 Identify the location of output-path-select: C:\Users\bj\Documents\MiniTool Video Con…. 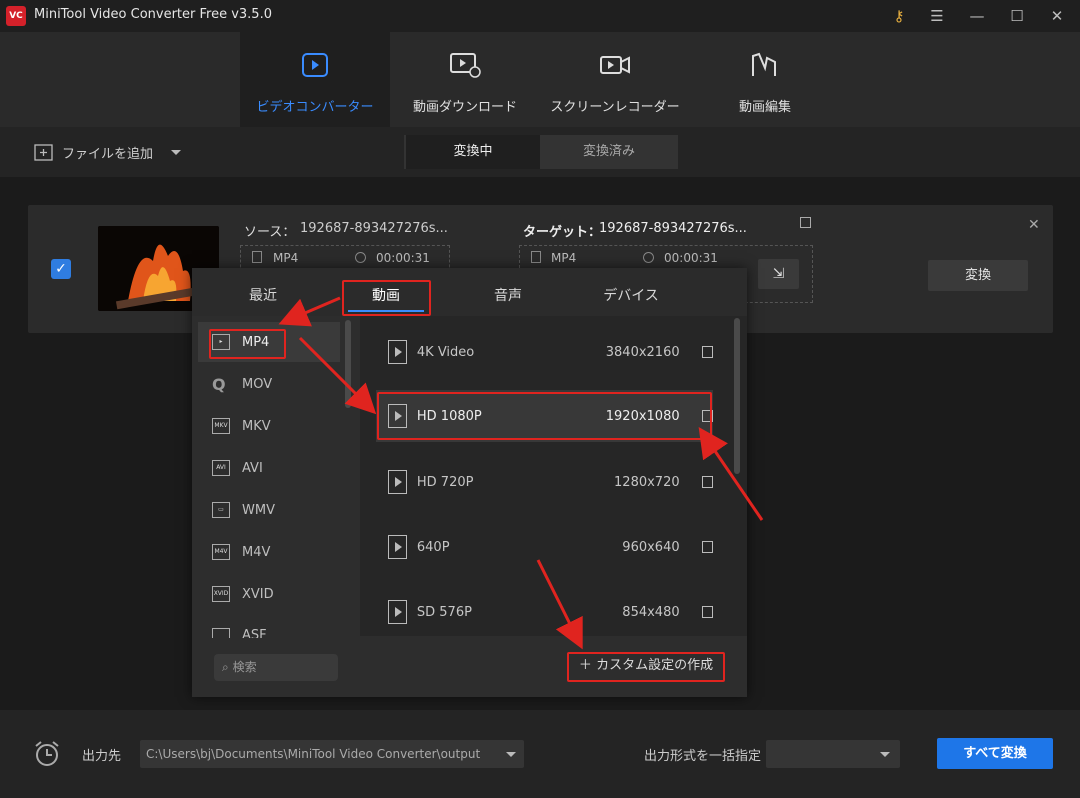
(332, 754).